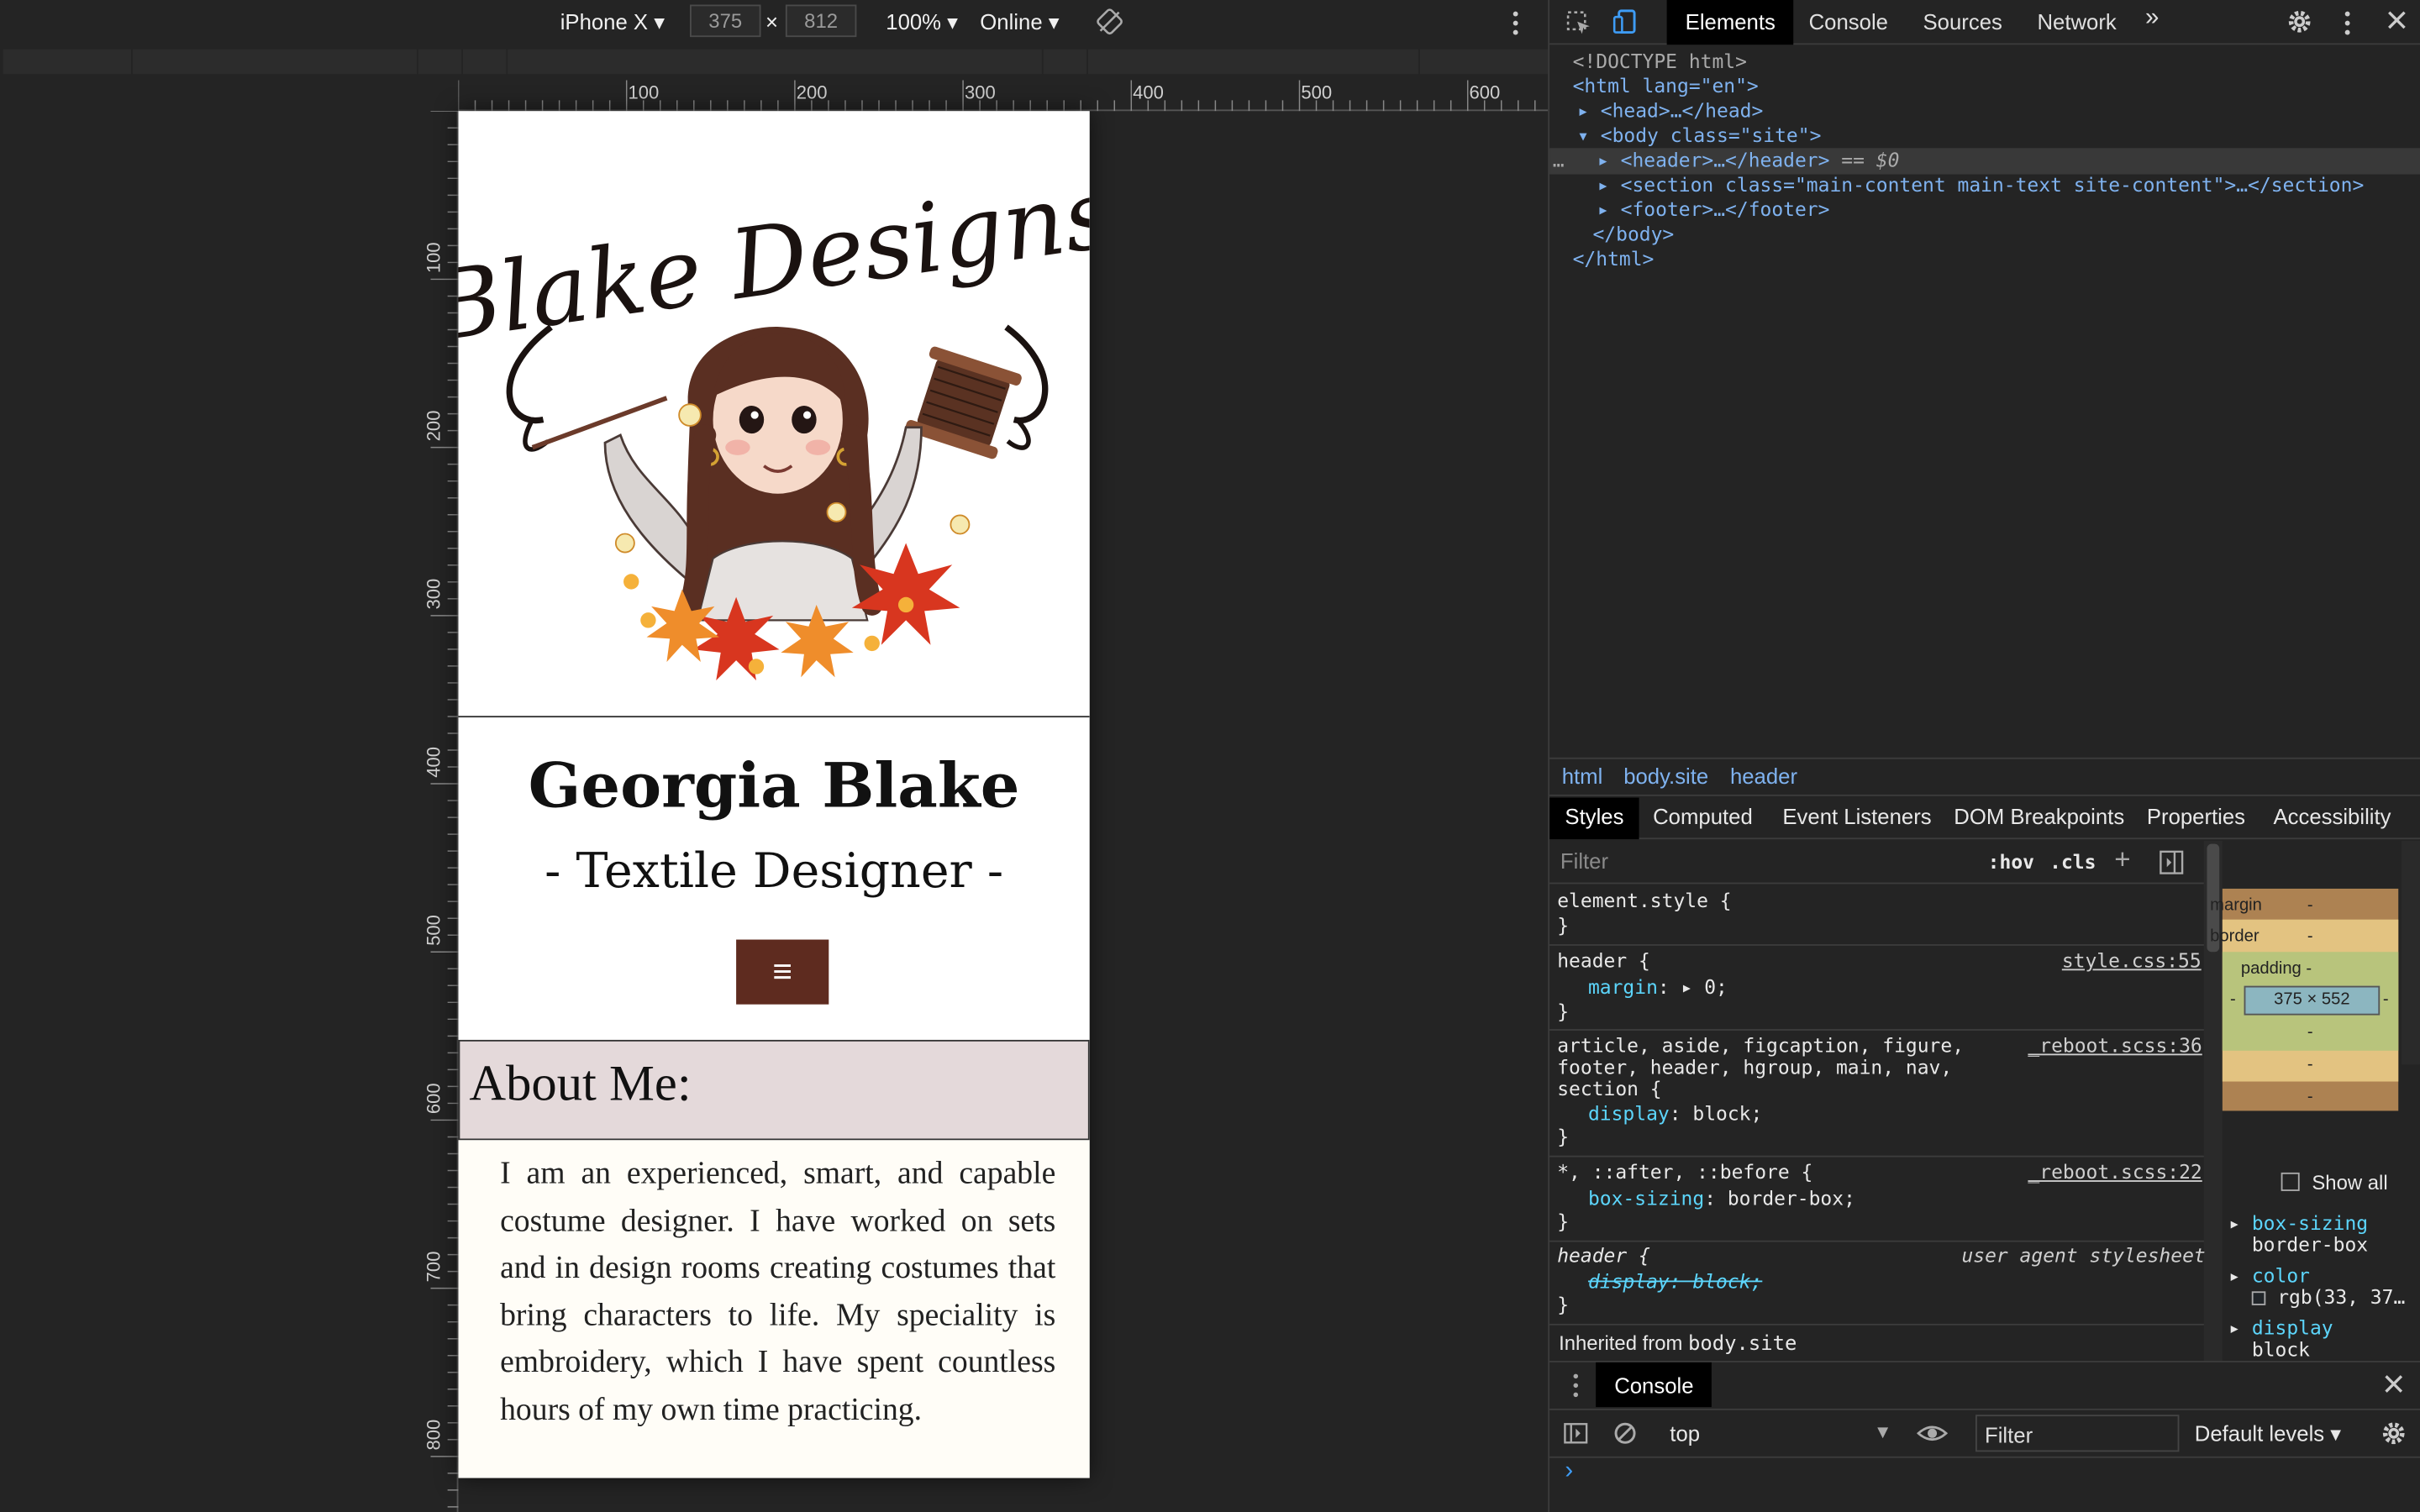 The height and width of the screenshot is (1512, 2420). Describe the element at coordinates (1654, 1385) in the screenshot. I see `drawer-tab-console: Console` at that location.